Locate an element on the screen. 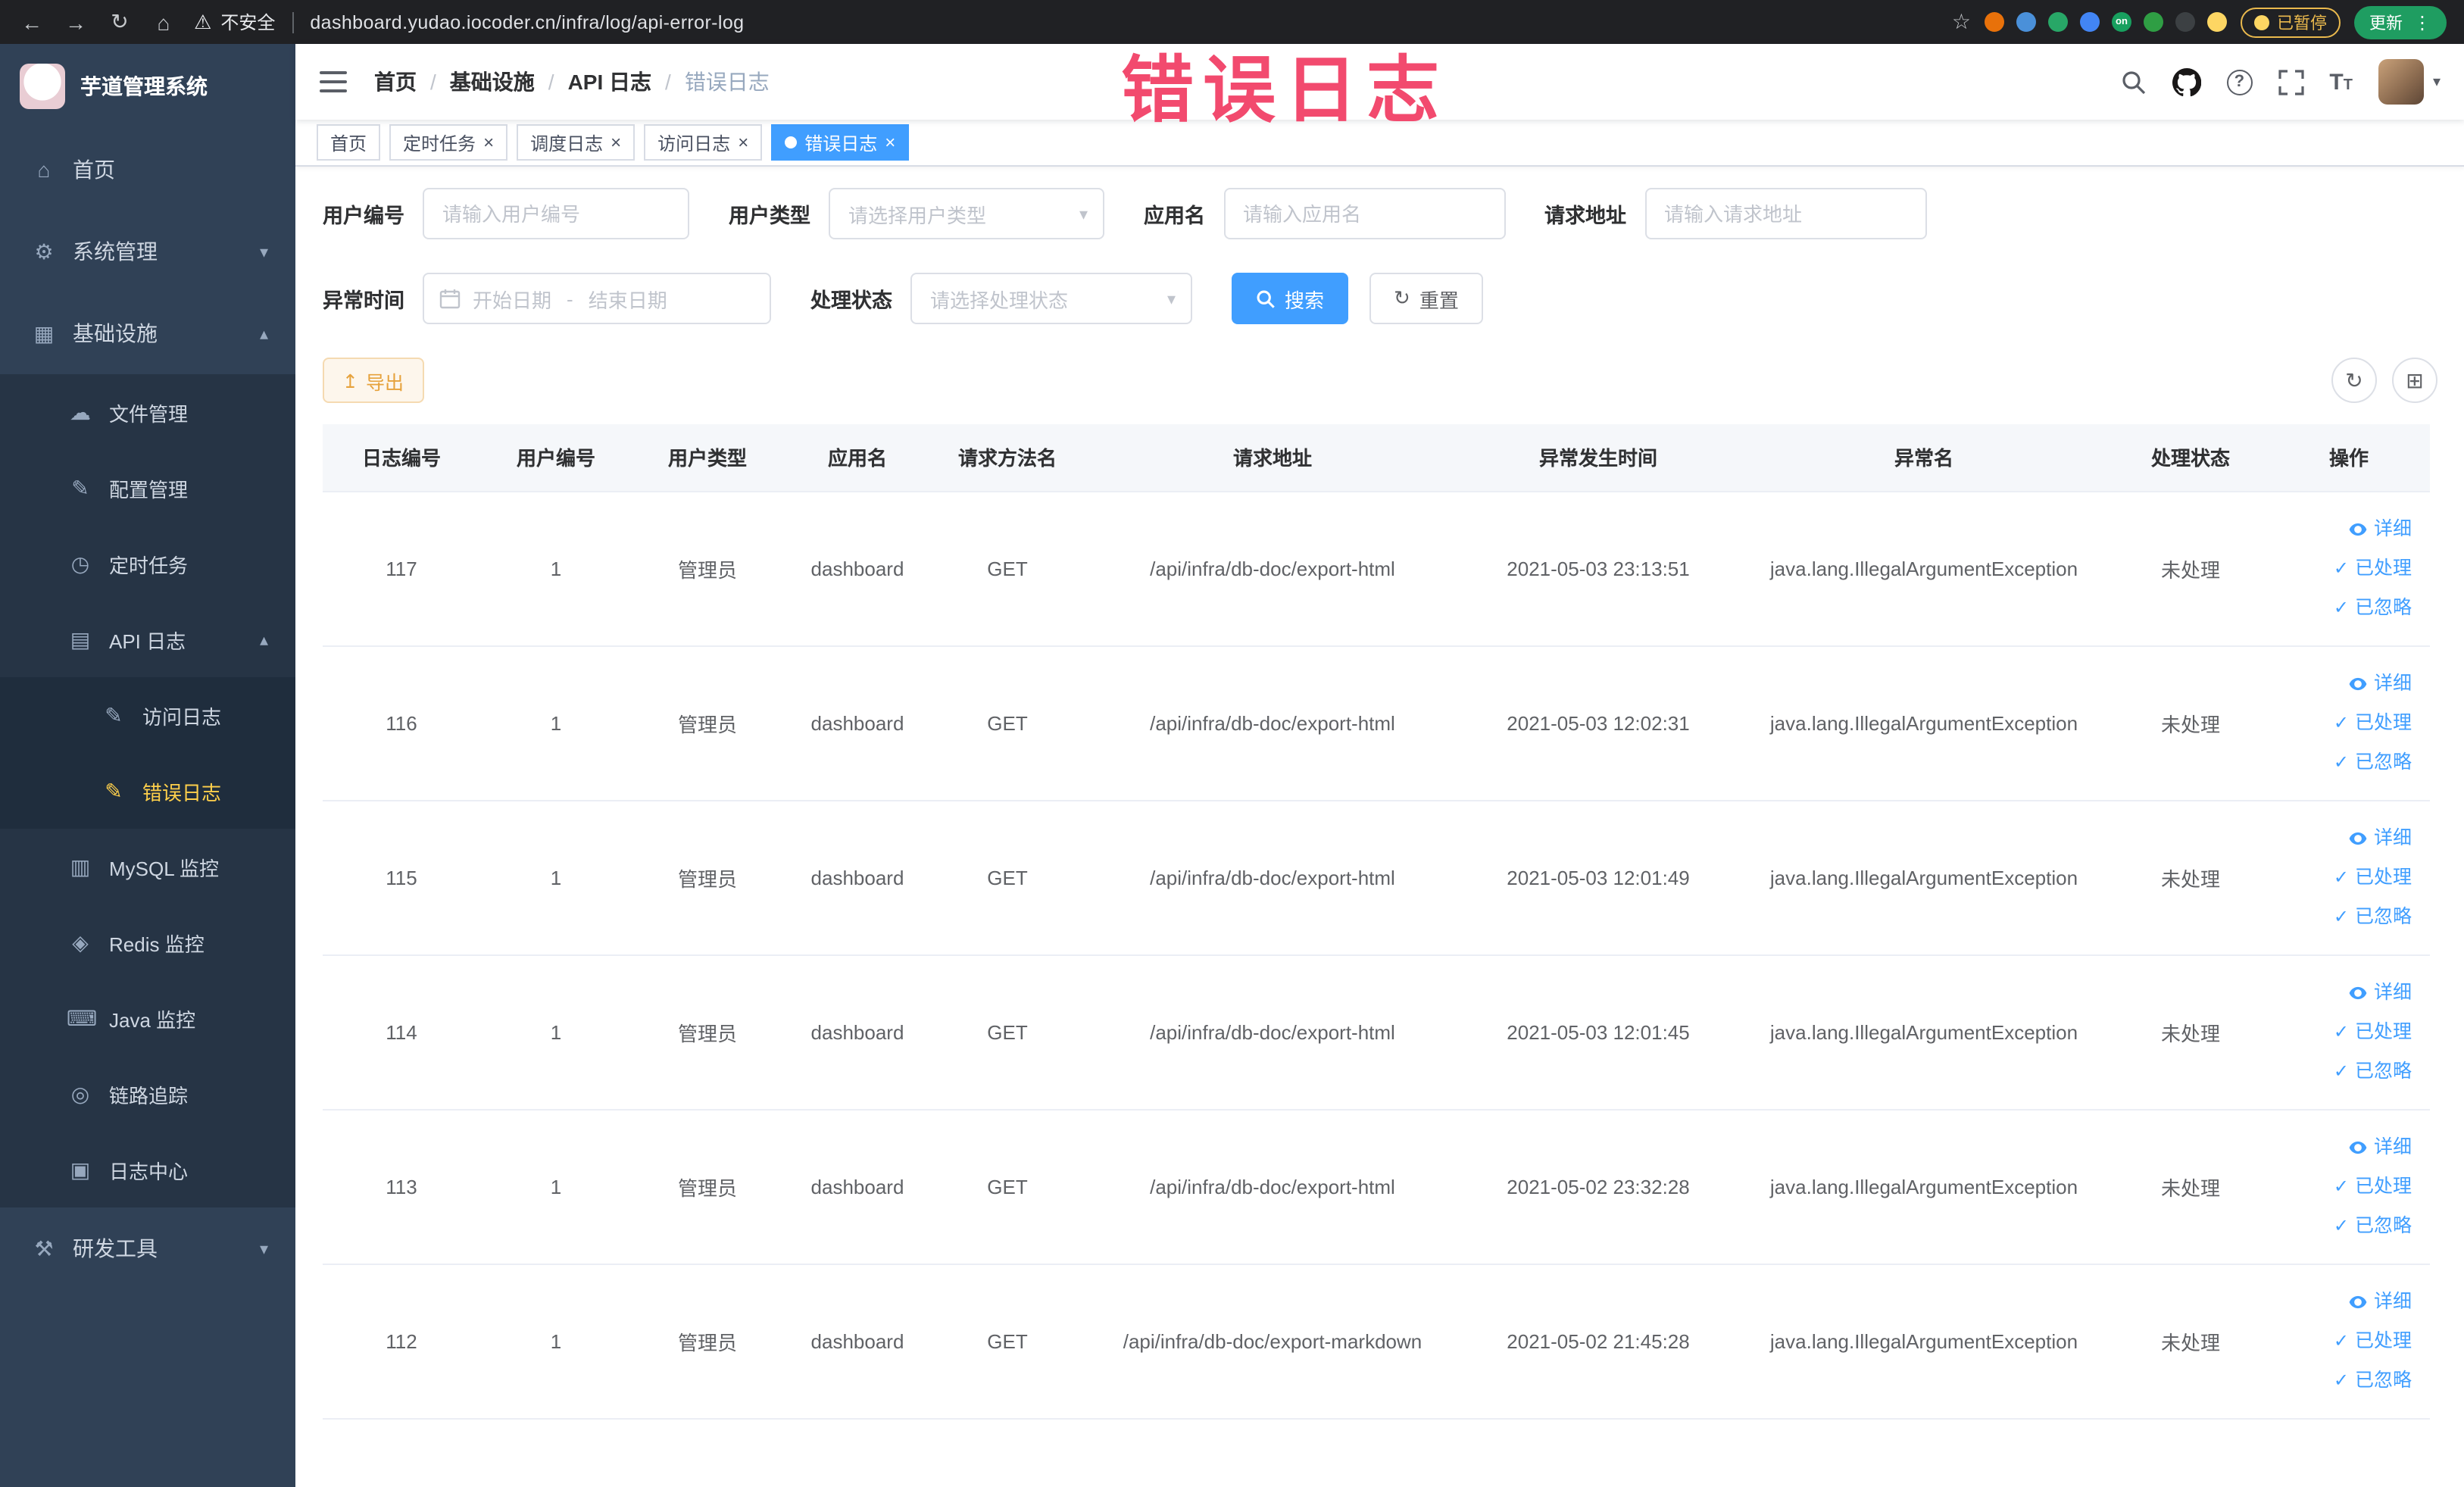 This screenshot has height=1487, width=2464. breadcrumb-item: 基础设施 is located at coordinates (492, 82).